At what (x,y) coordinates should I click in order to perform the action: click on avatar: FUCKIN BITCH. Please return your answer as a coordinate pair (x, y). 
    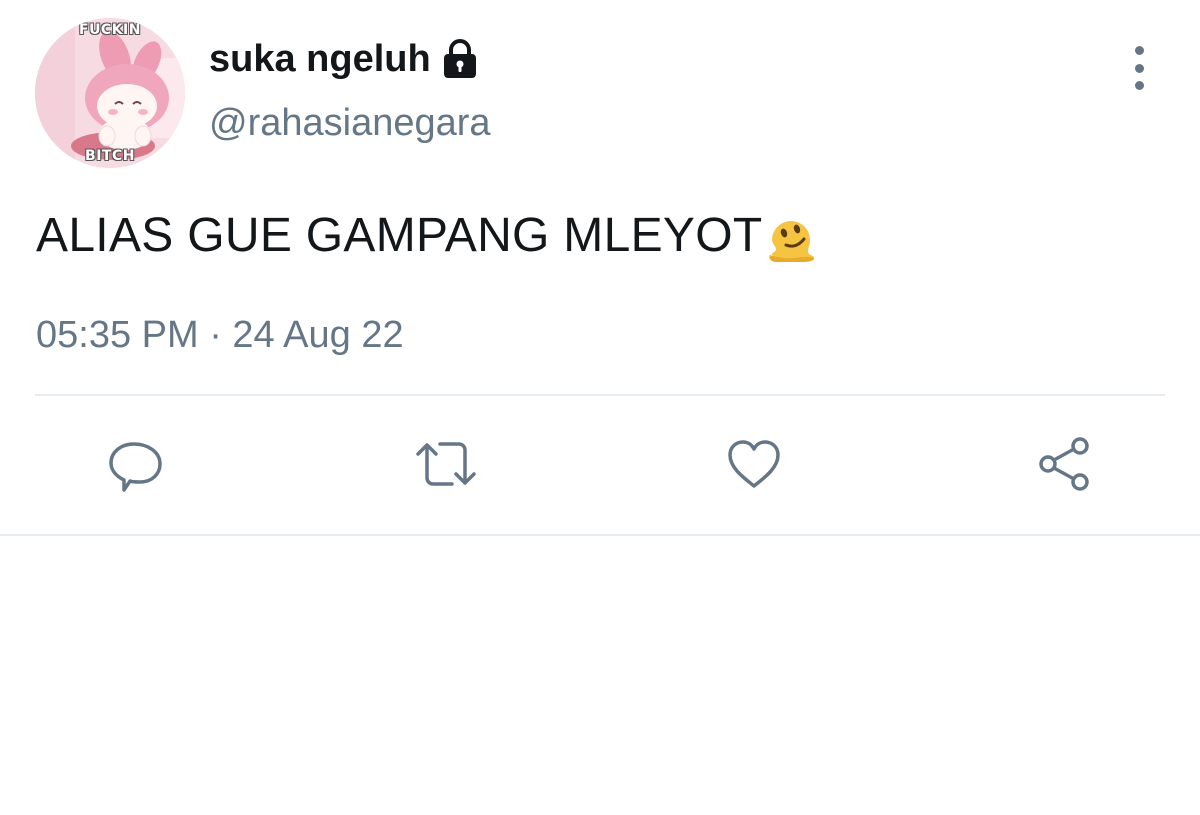
    Looking at the image, I should click on (110, 93).